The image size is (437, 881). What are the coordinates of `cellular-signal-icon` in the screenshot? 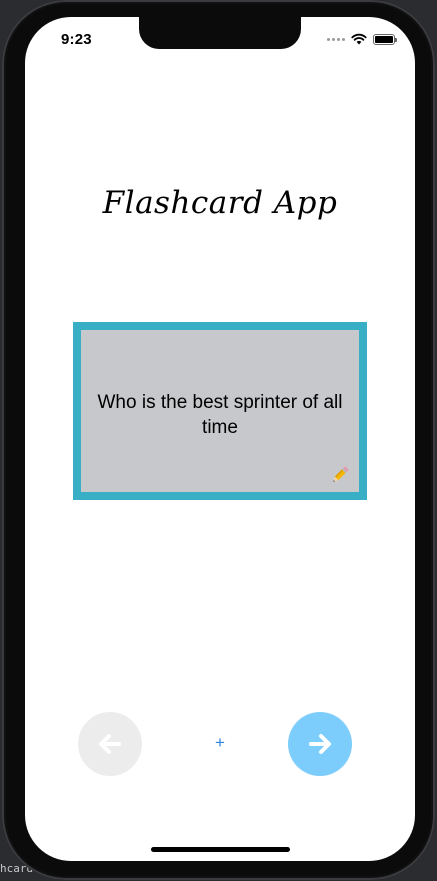 It's located at (336, 39).